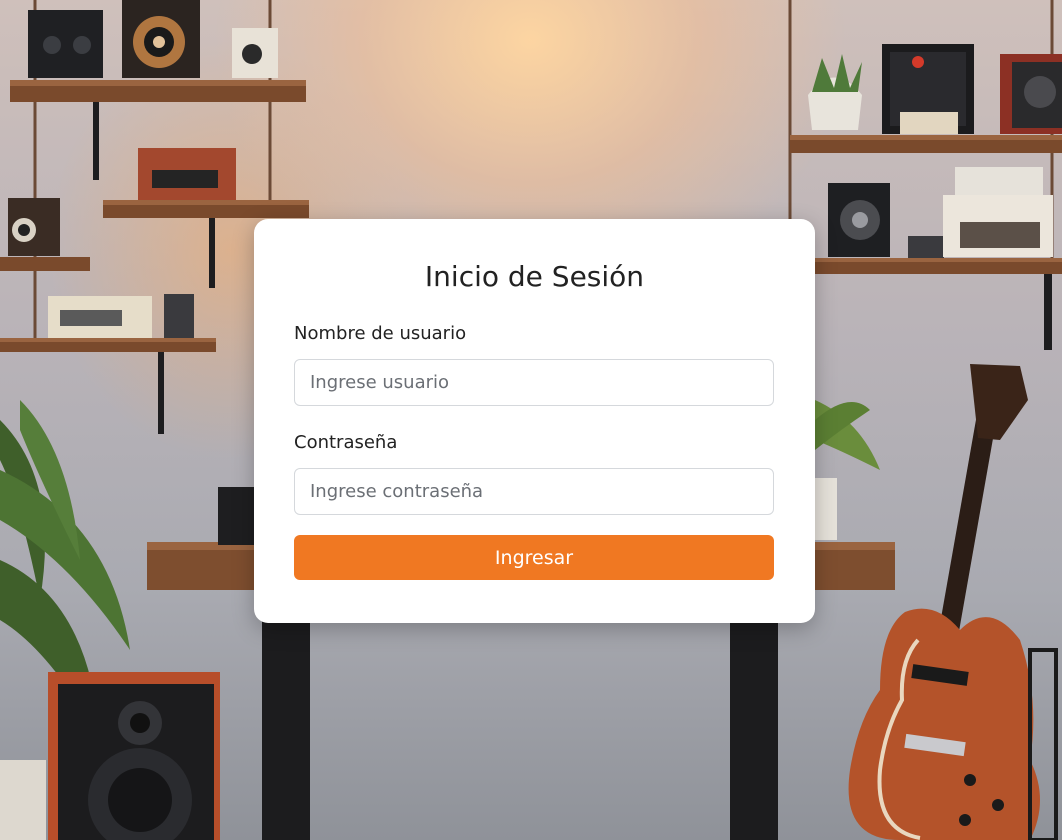  I want to click on floor-speaker, so click(134, 756).